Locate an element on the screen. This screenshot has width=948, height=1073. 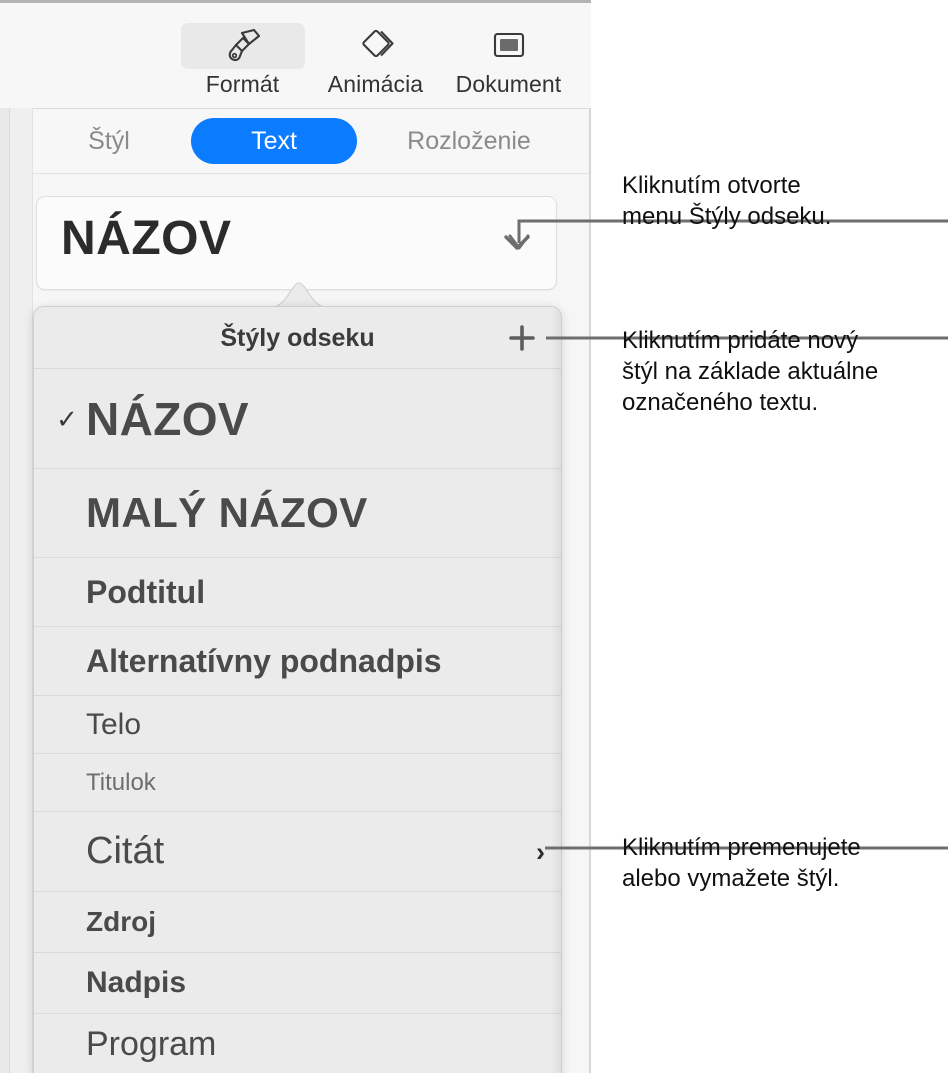
toolbar-item-format-label: Formát is located at coordinates (242, 84).